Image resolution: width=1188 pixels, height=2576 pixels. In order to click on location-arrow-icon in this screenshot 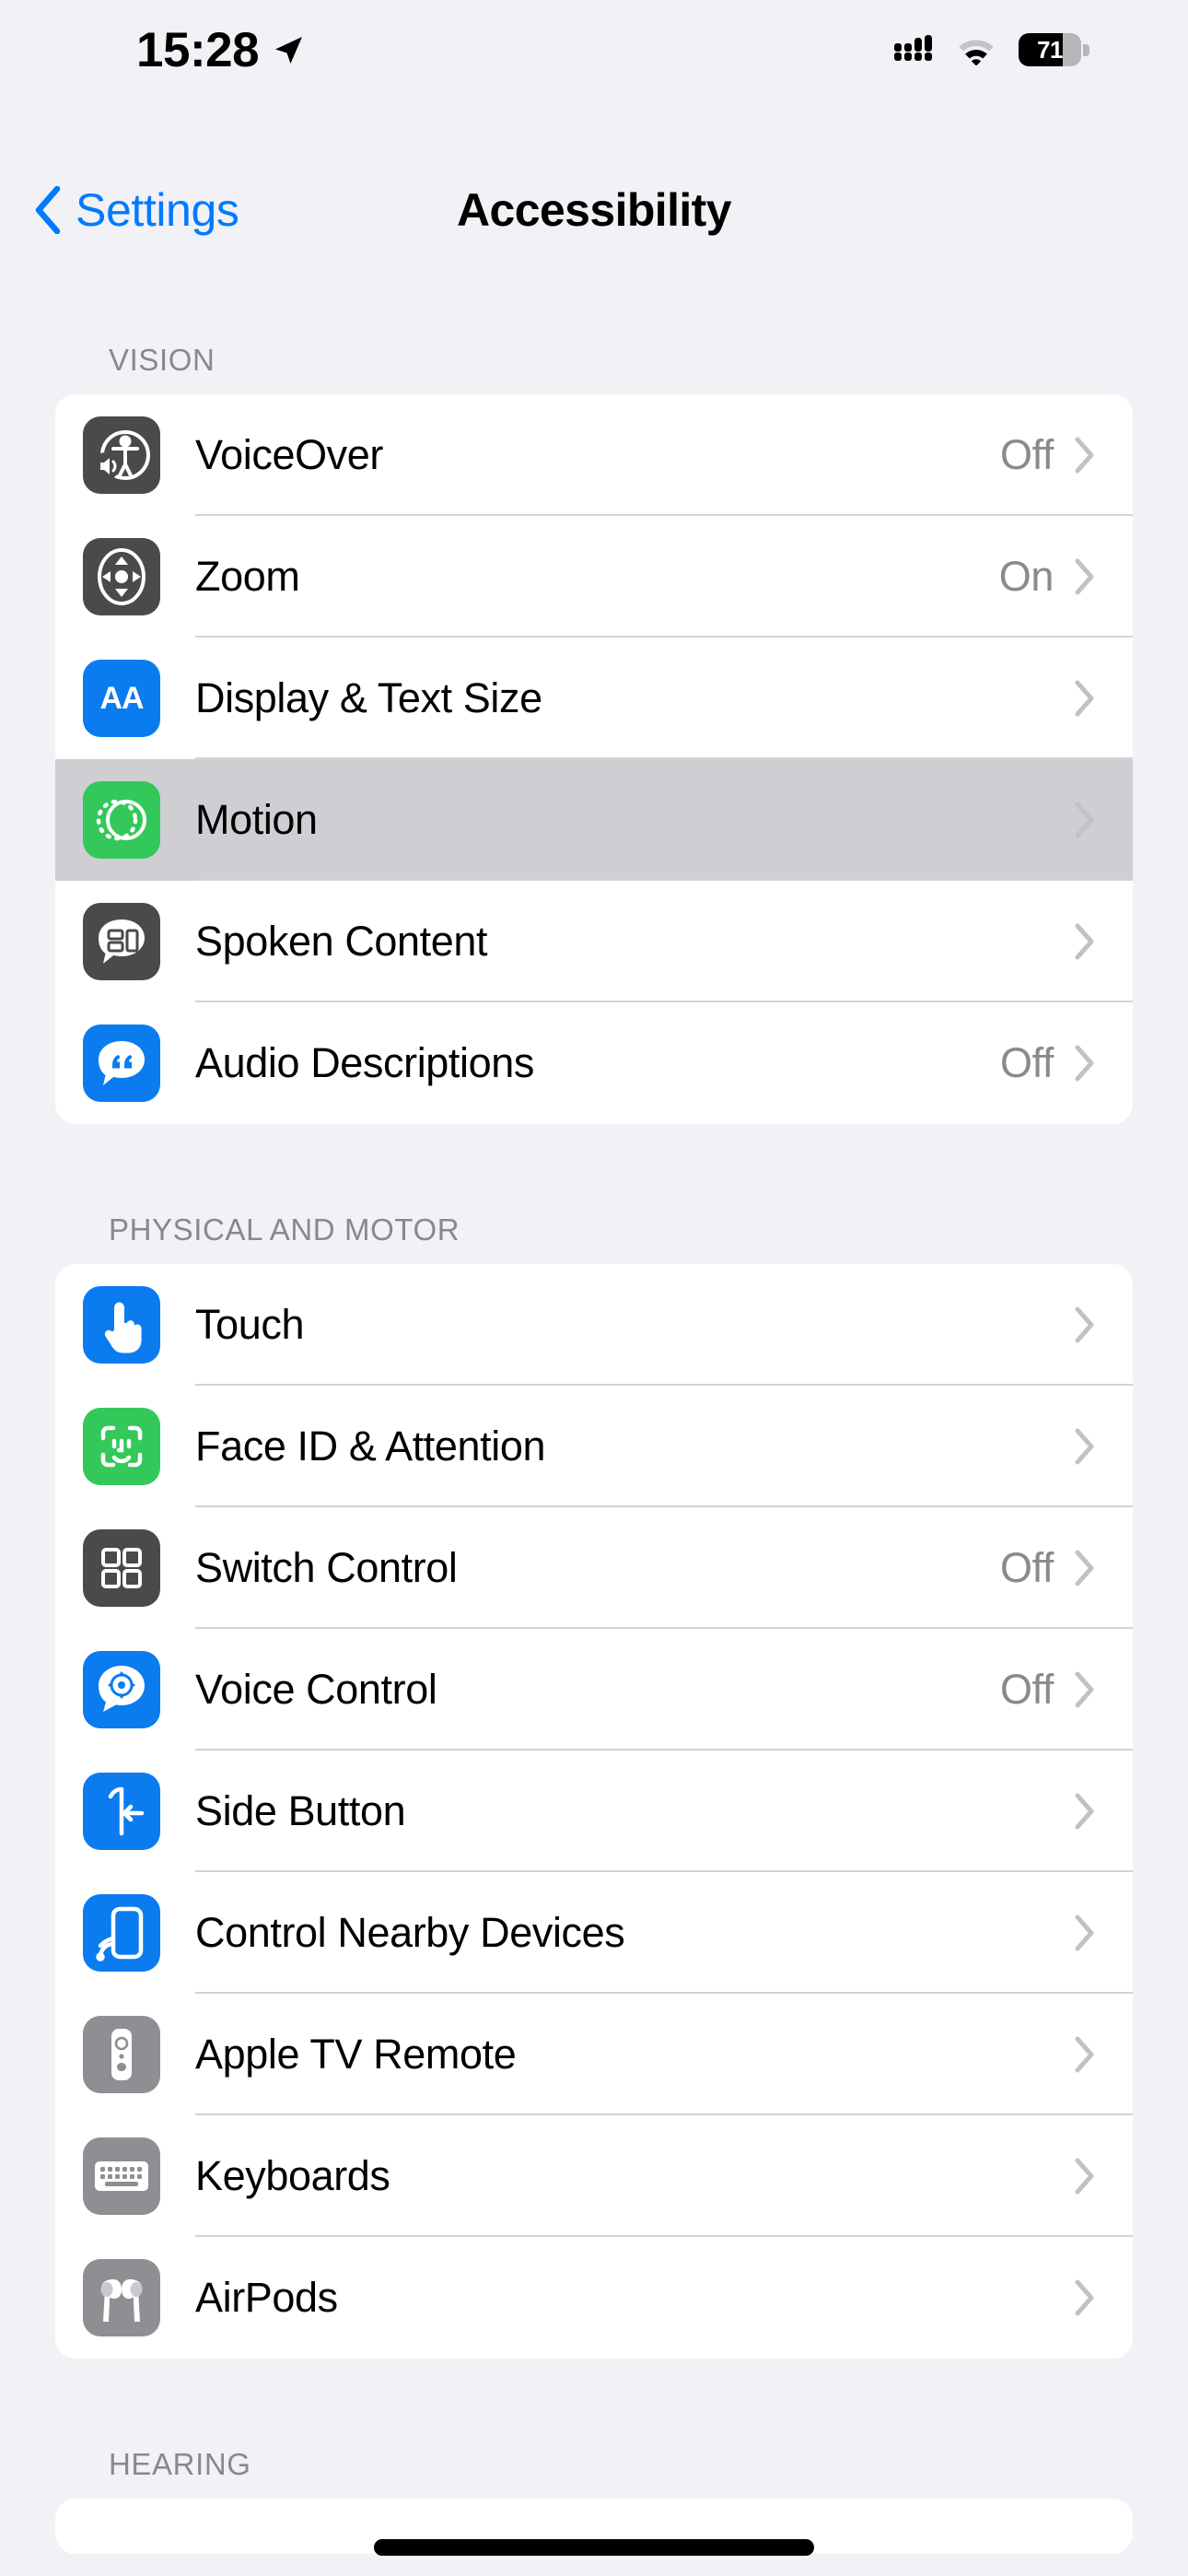, I will do `click(289, 50)`.